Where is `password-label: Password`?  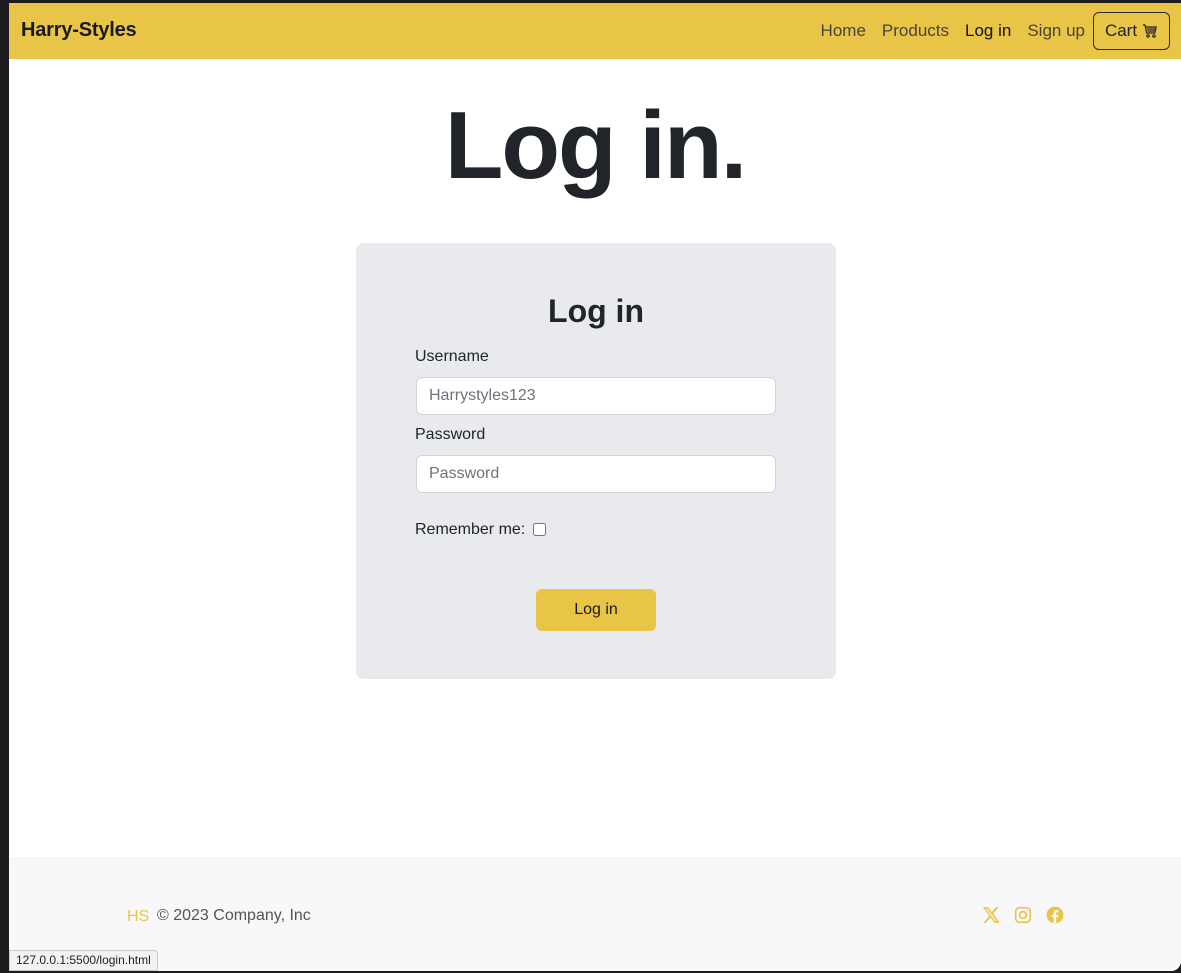 password-label: Password is located at coordinates (450, 434).